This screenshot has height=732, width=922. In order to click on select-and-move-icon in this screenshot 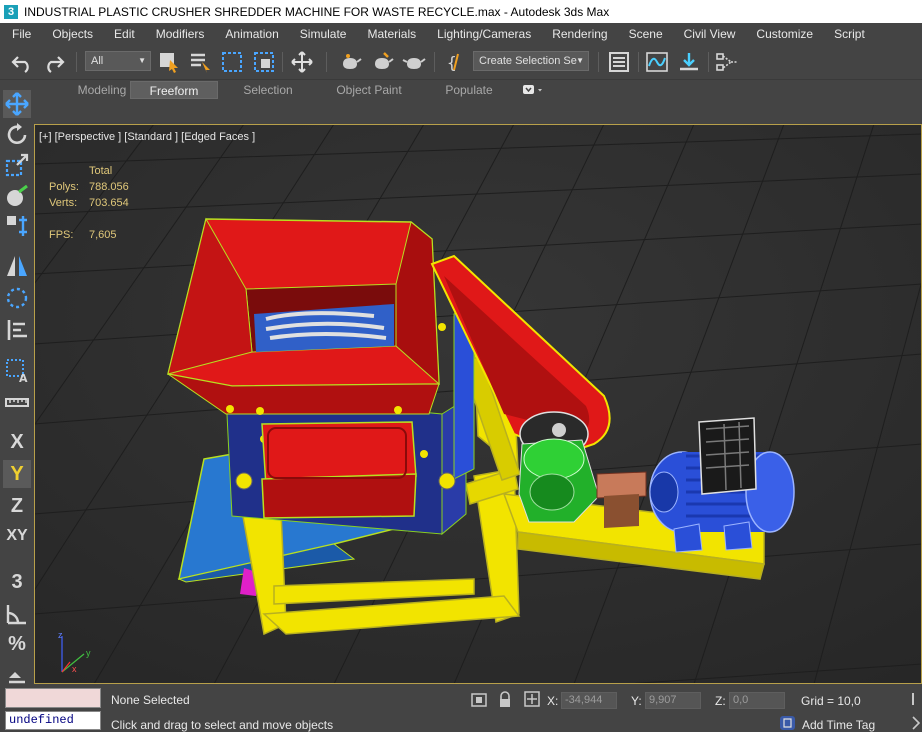, I will do `click(302, 62)`.